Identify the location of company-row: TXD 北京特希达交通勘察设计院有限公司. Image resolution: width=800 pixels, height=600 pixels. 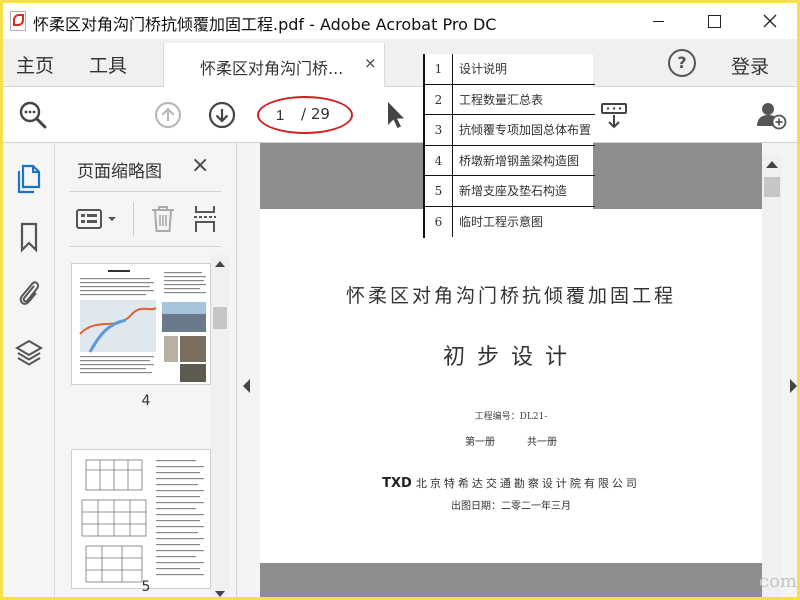
(511, 483).